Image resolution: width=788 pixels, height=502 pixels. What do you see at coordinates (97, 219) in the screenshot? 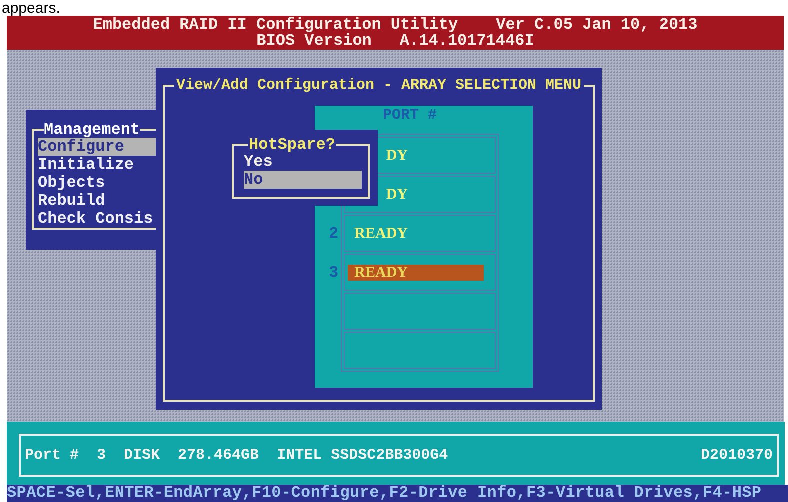
I see `menu-item: Check Consis` at bounding box center [97, 219].